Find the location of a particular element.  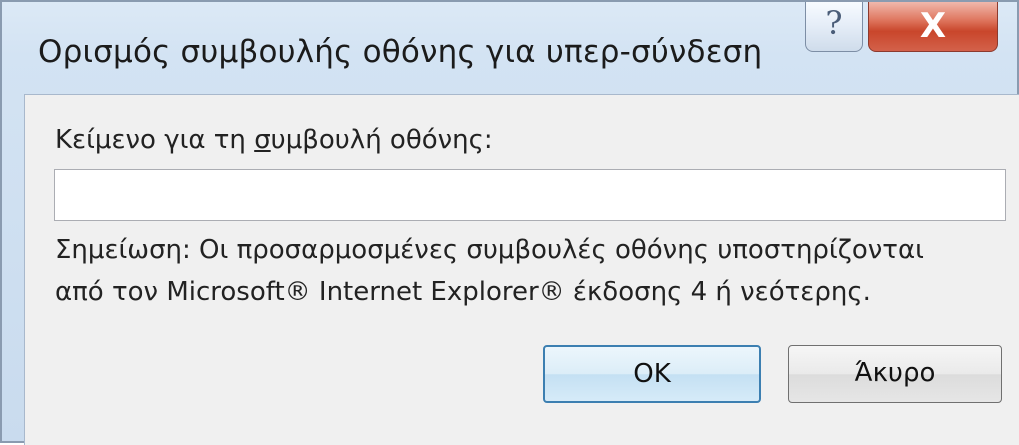

label-accelerator-key: σ is located at coordinates (262, 140).